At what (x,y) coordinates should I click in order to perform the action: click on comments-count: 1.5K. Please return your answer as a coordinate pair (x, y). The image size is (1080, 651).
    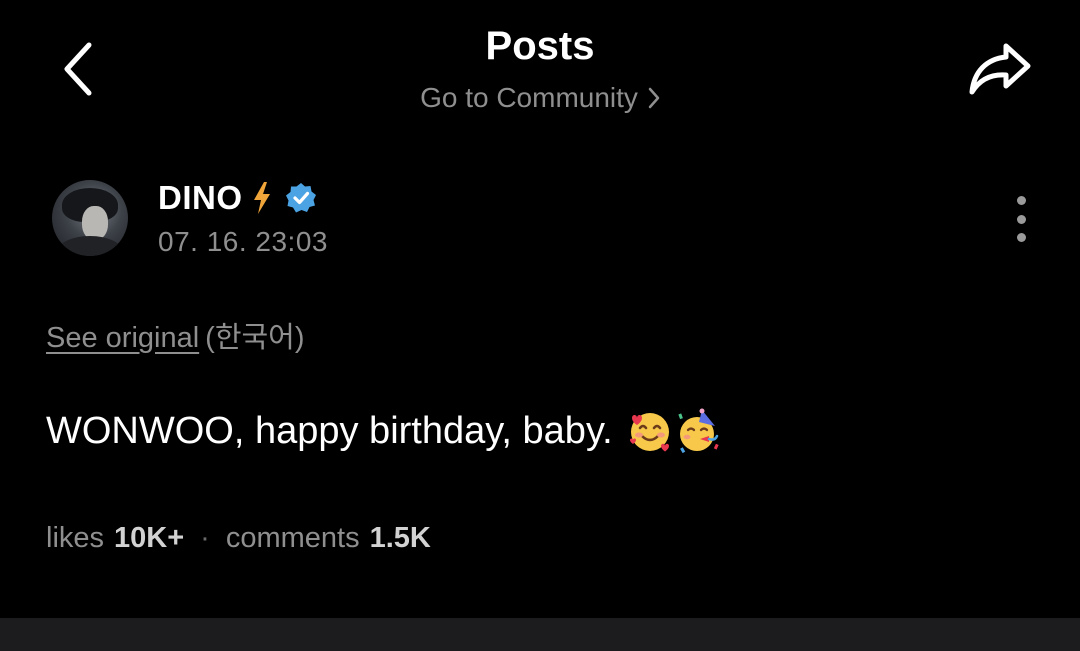
    Looking at the image, I should click on (400, 538).